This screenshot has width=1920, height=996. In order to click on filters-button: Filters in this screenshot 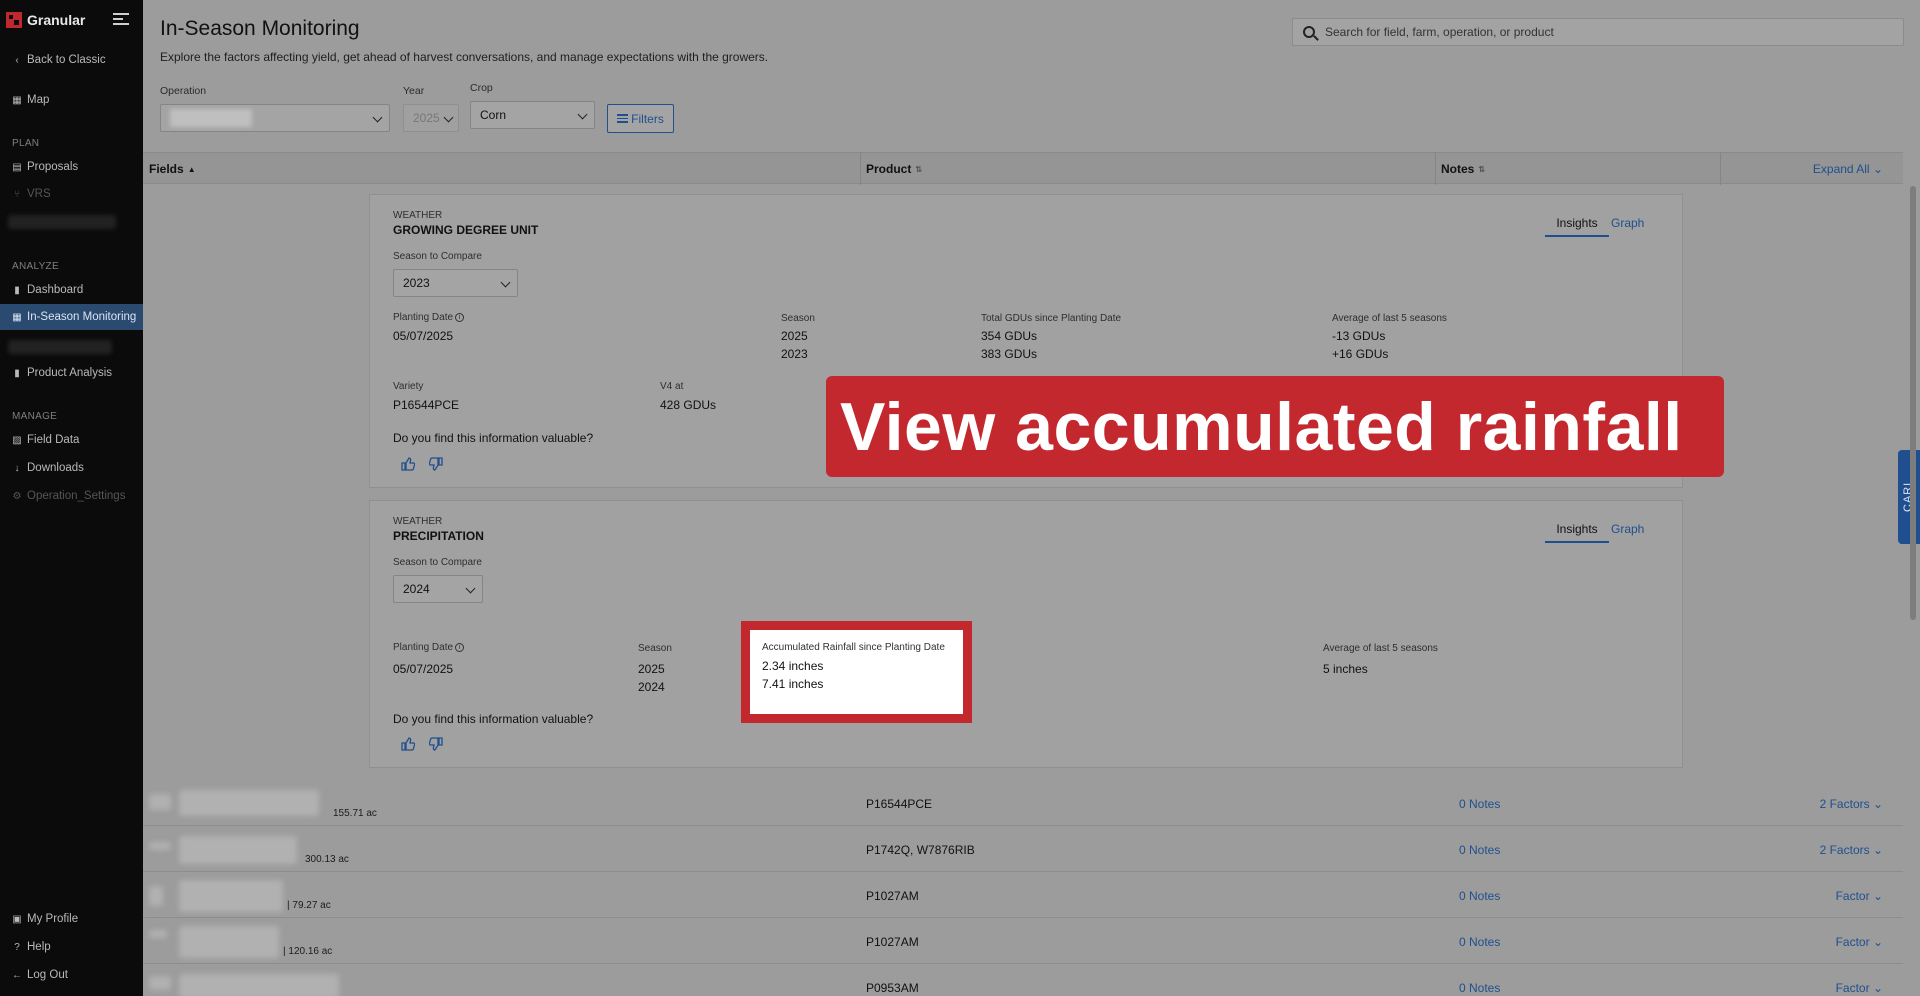, I will do `click(640, 118)`.